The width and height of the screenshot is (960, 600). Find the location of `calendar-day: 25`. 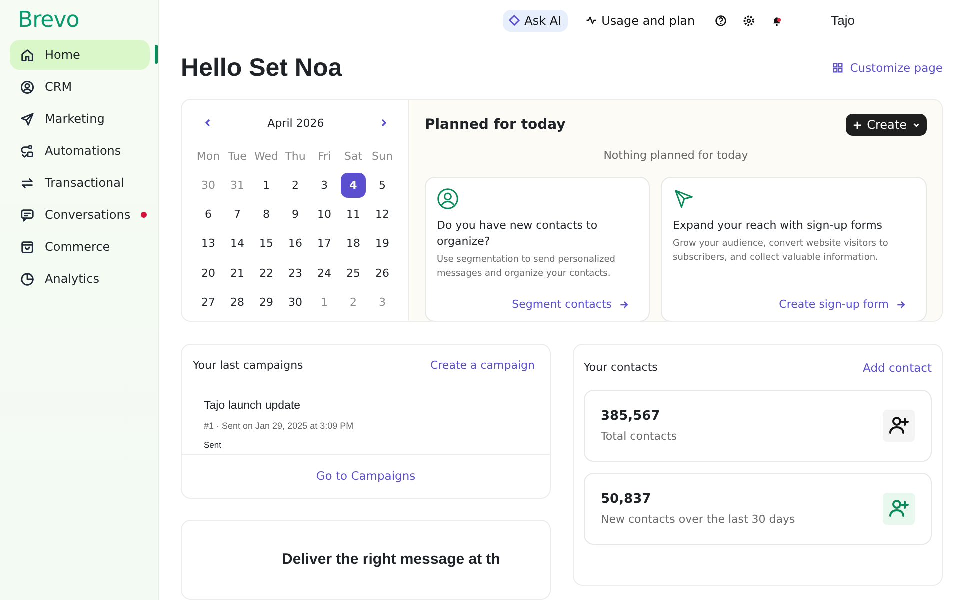

calendar-day: 25 is located at coordinates (353, 273).